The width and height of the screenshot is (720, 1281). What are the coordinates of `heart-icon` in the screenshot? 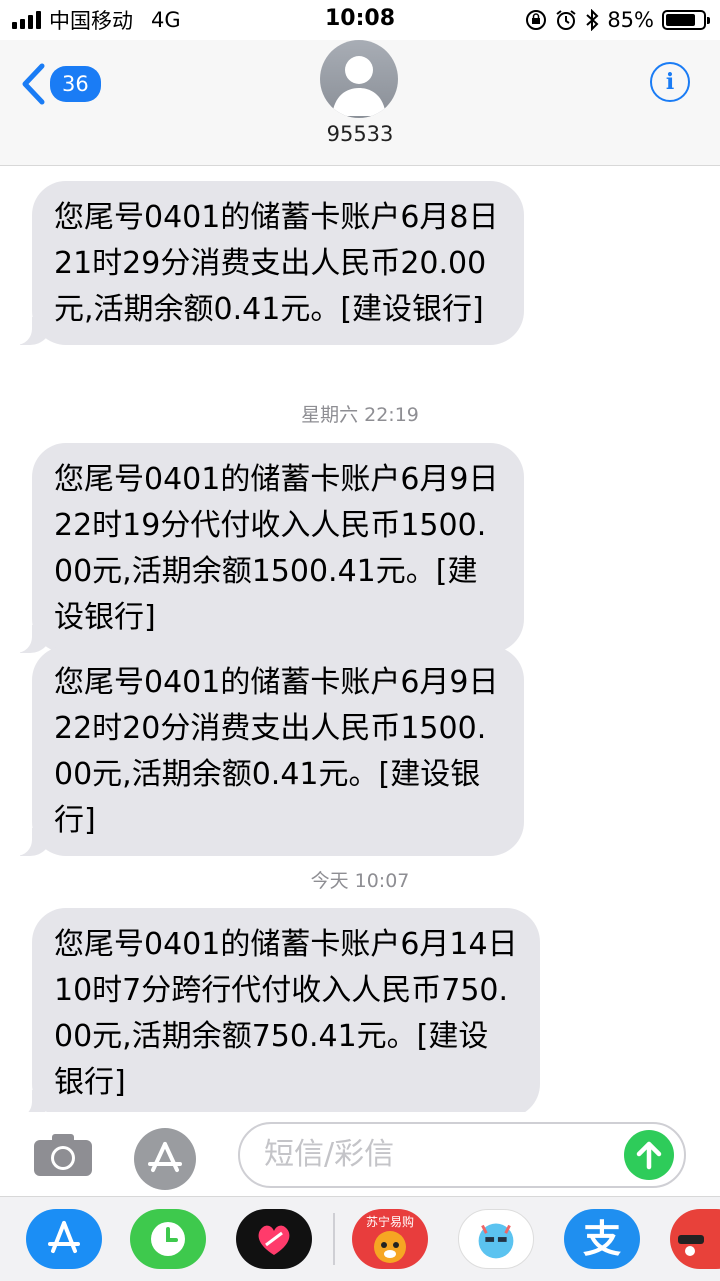 It's located at (274, 1239).